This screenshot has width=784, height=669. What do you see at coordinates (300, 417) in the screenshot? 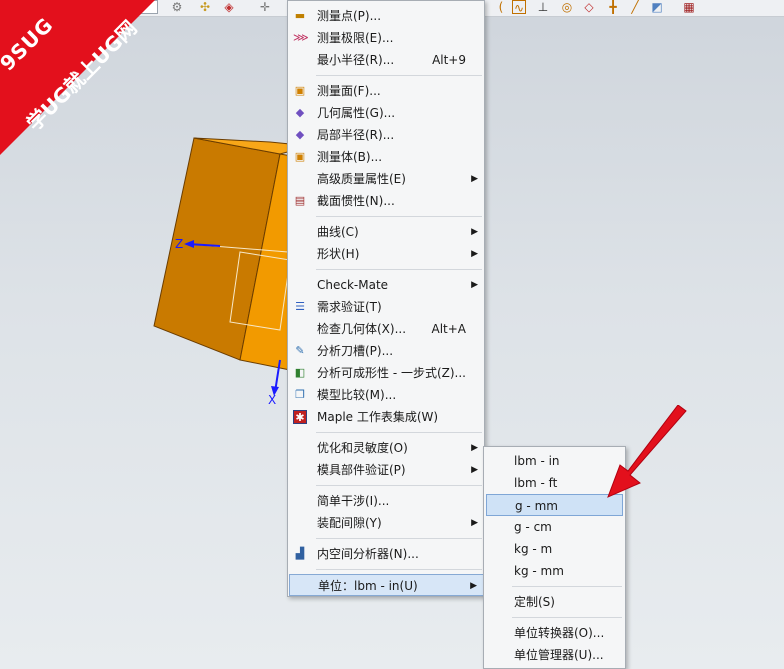
I see `maple-icon: ✱` at bounding box center [300, 417].